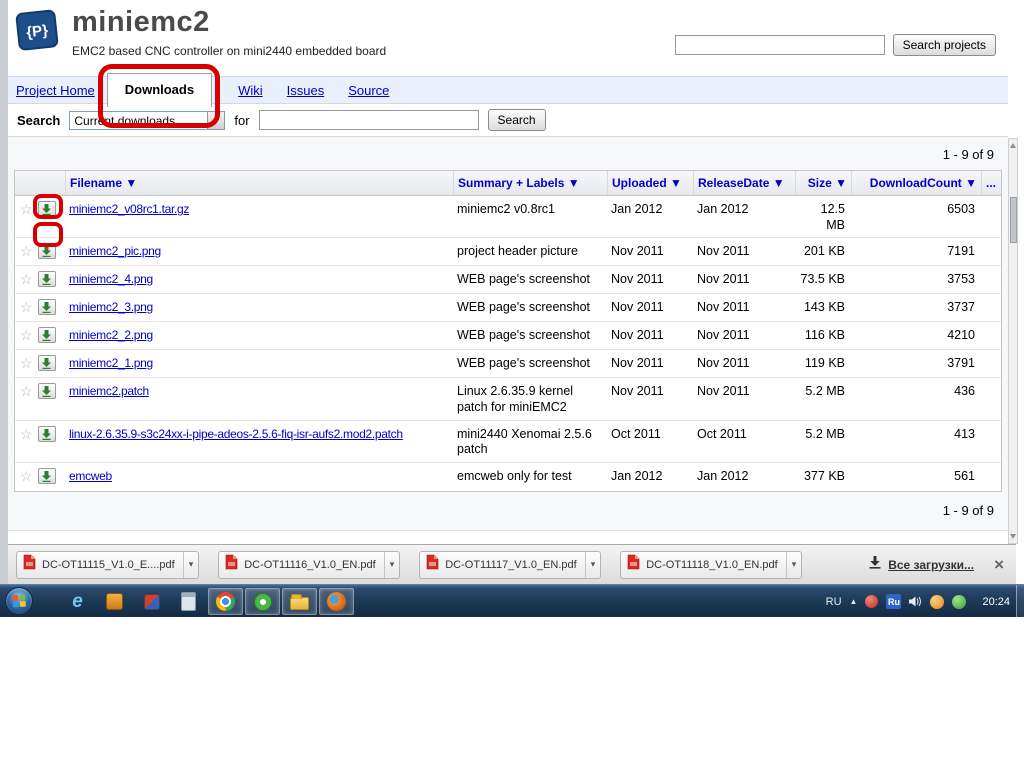 The width and height of the screenshot is (1024, 768). Describe the element at coordinates (510, 564) in the screenshot. I see `download-item: DC-OT11117_V1.0_EN.pdf ▾` at that location.